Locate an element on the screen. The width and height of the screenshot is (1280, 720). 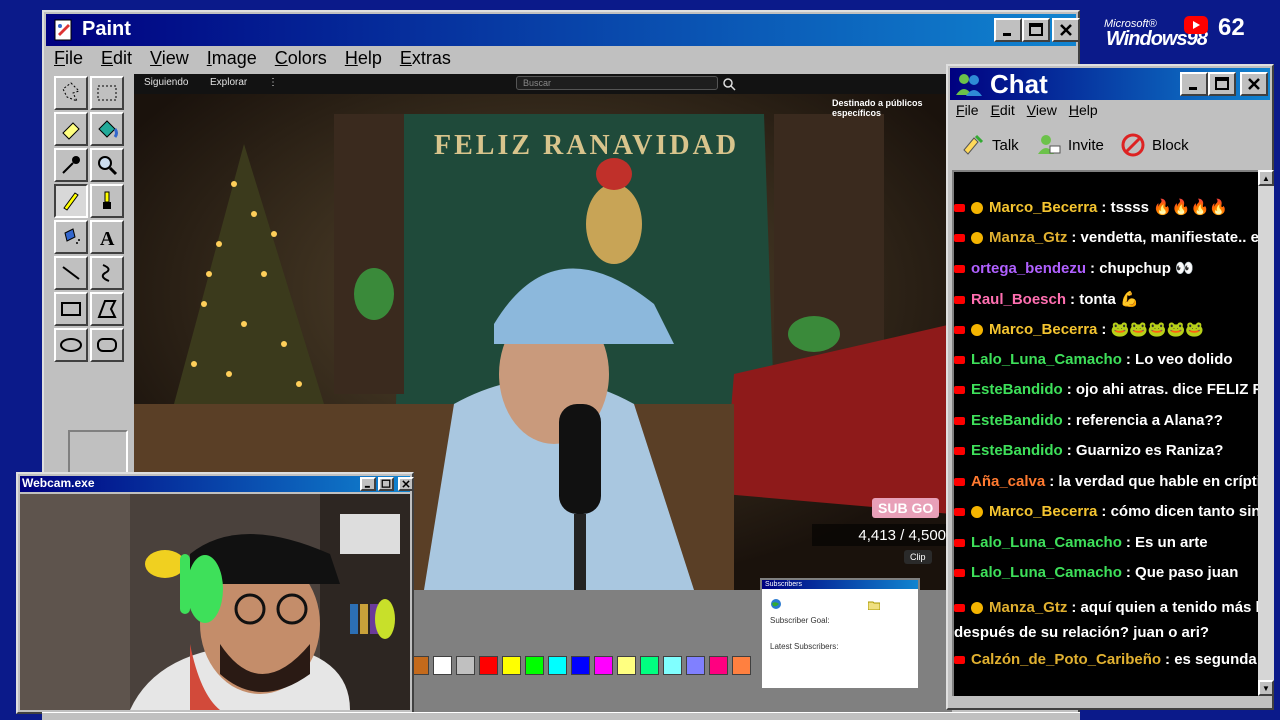
rect-select-tool is located at coordinates (107, 93).